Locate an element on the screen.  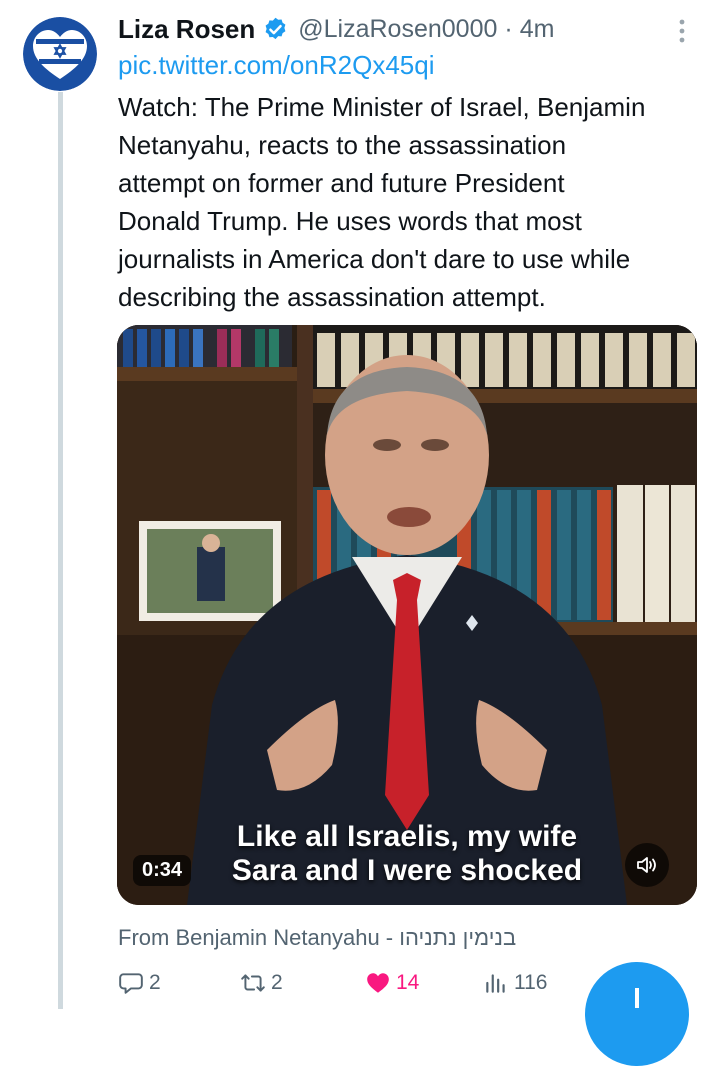
from-source: Benjamin Netanyahu - בנימין נתניהו is located at coordinates (345, 937).